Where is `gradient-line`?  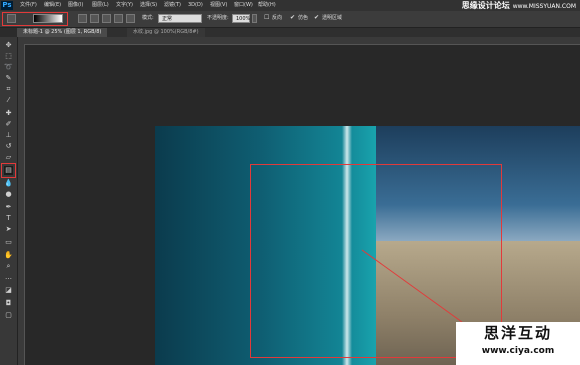
gradient-line is located at coordinates (412, 286).